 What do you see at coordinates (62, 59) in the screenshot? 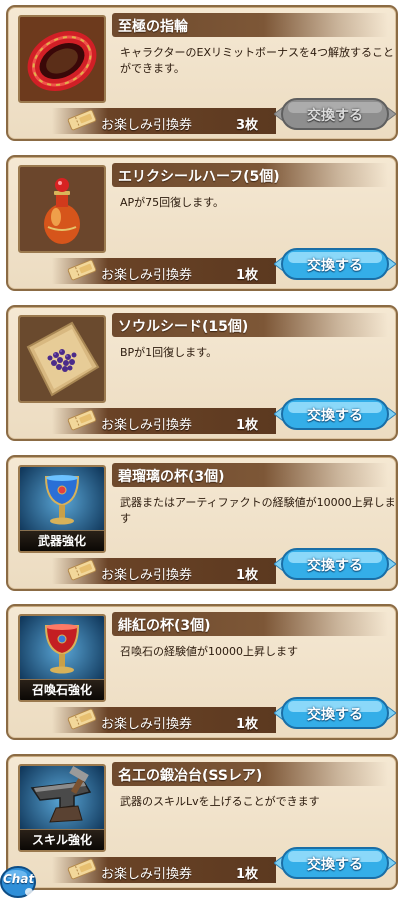
I see `ring-icon` at bounding box center [62, 59].